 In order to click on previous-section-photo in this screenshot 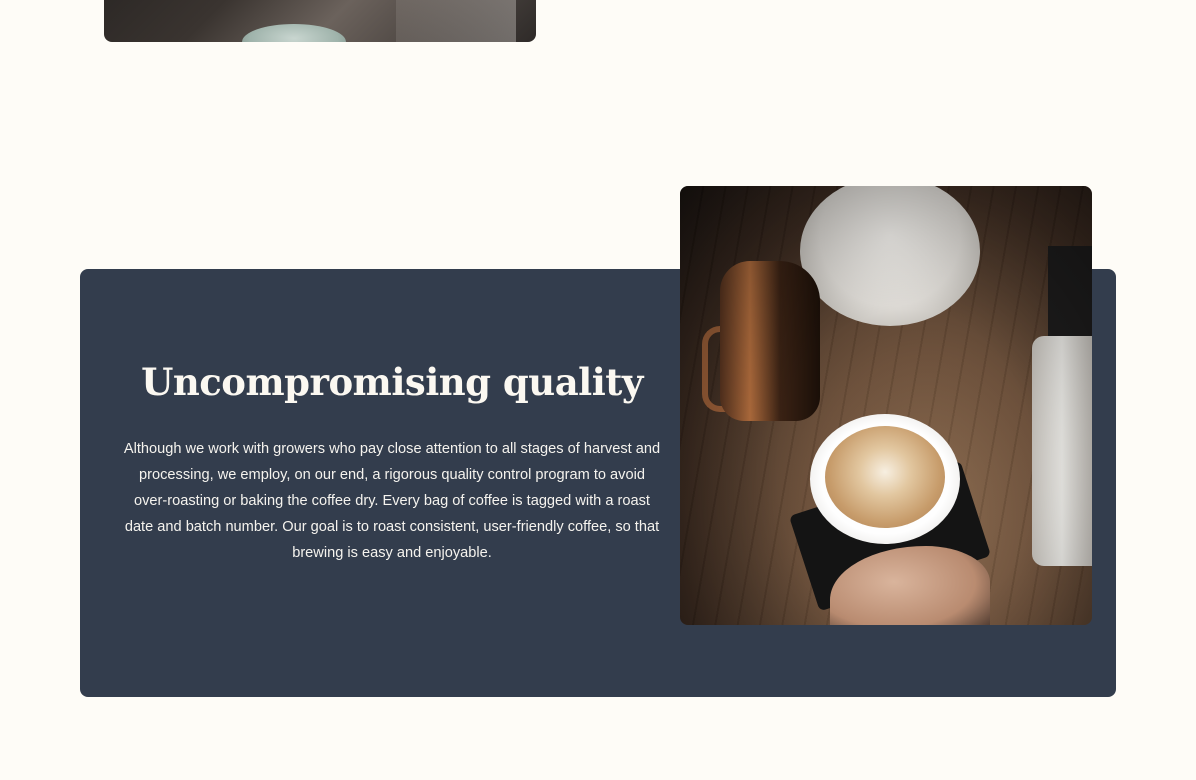, I will do `click(320, 21)`.